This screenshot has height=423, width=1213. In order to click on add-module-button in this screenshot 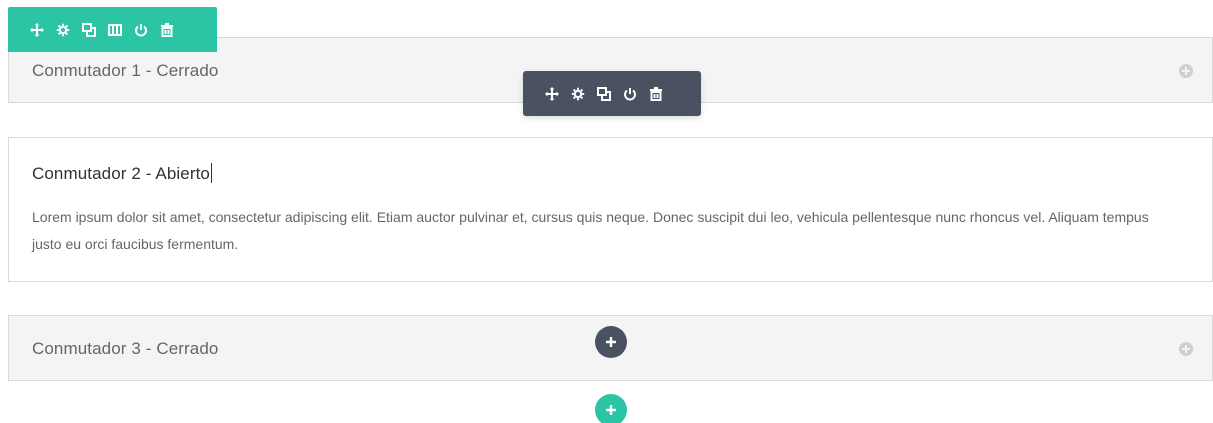, I will do `click(611, 342)`.